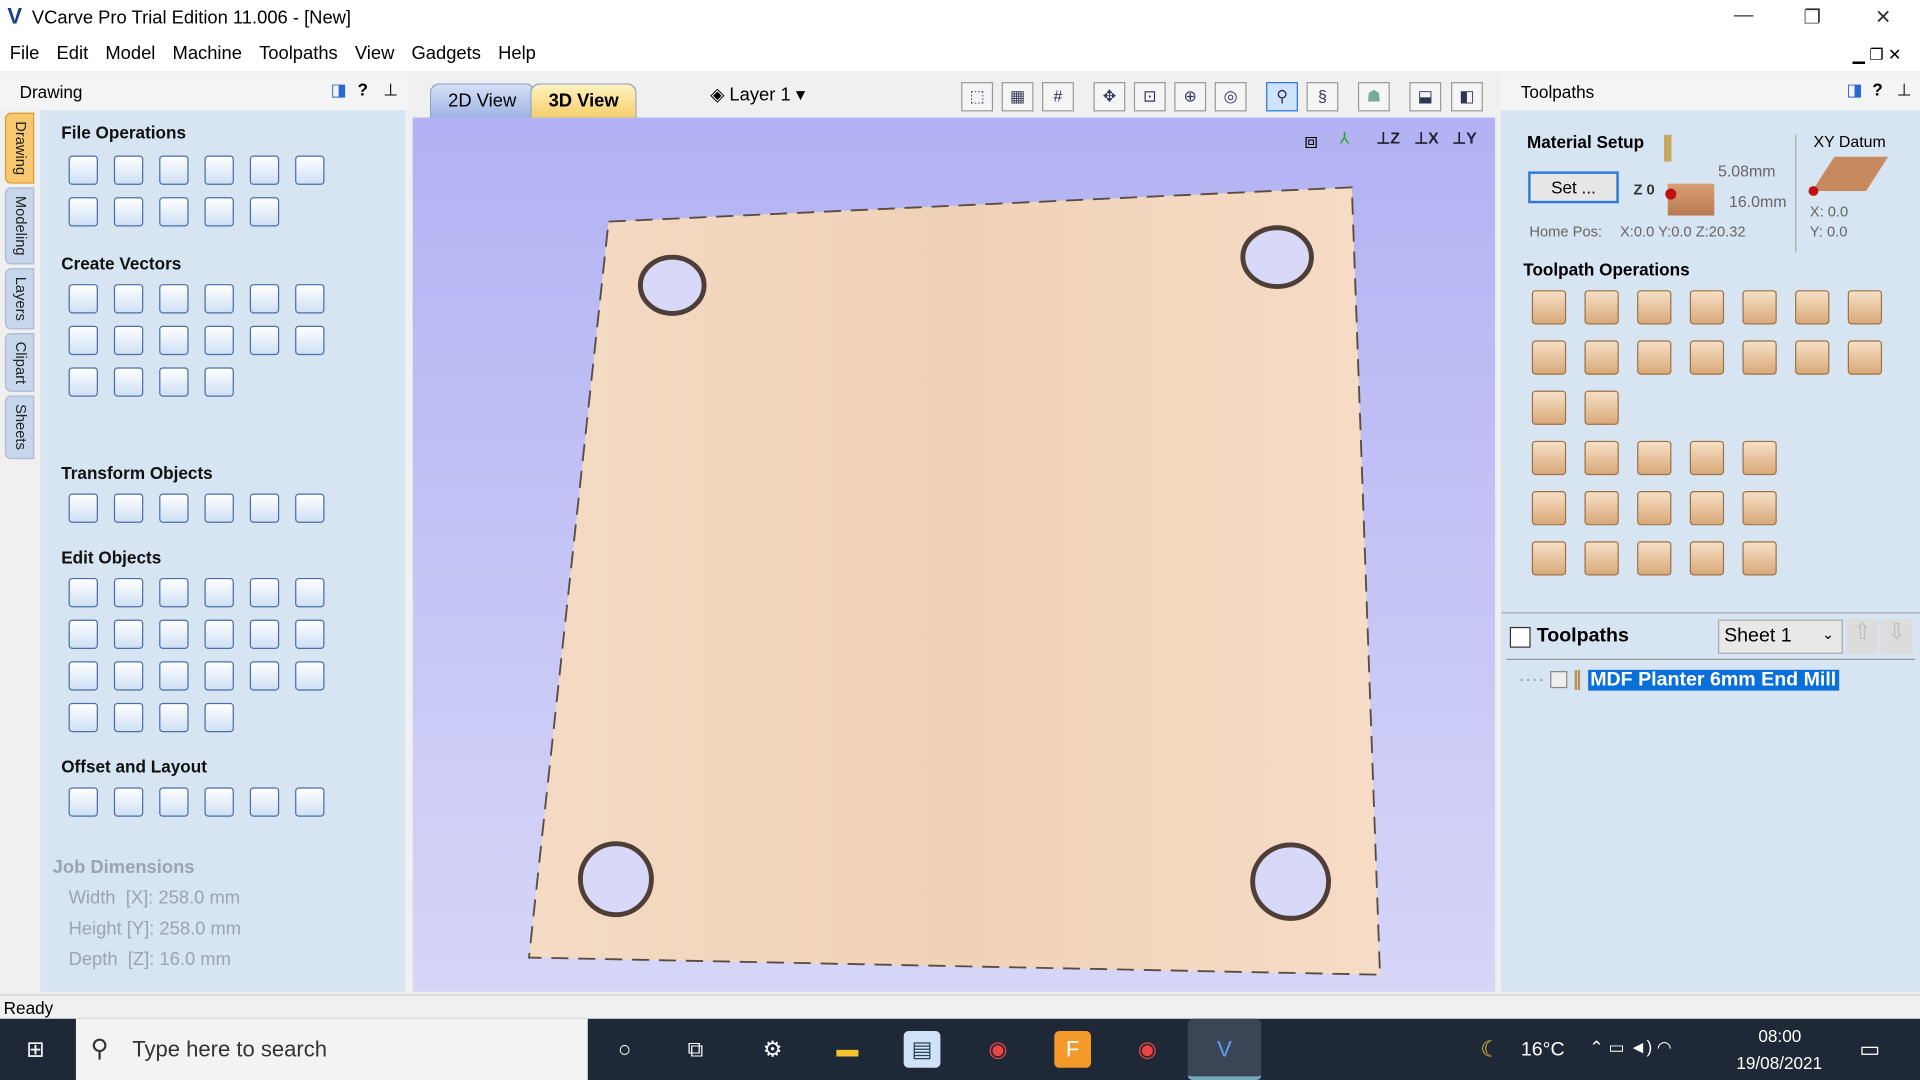 This screenshot has height=1080, width=1920. Describe the element at coordinates (264, 340) in the screenshot. I see `text-box-icon` at that location.